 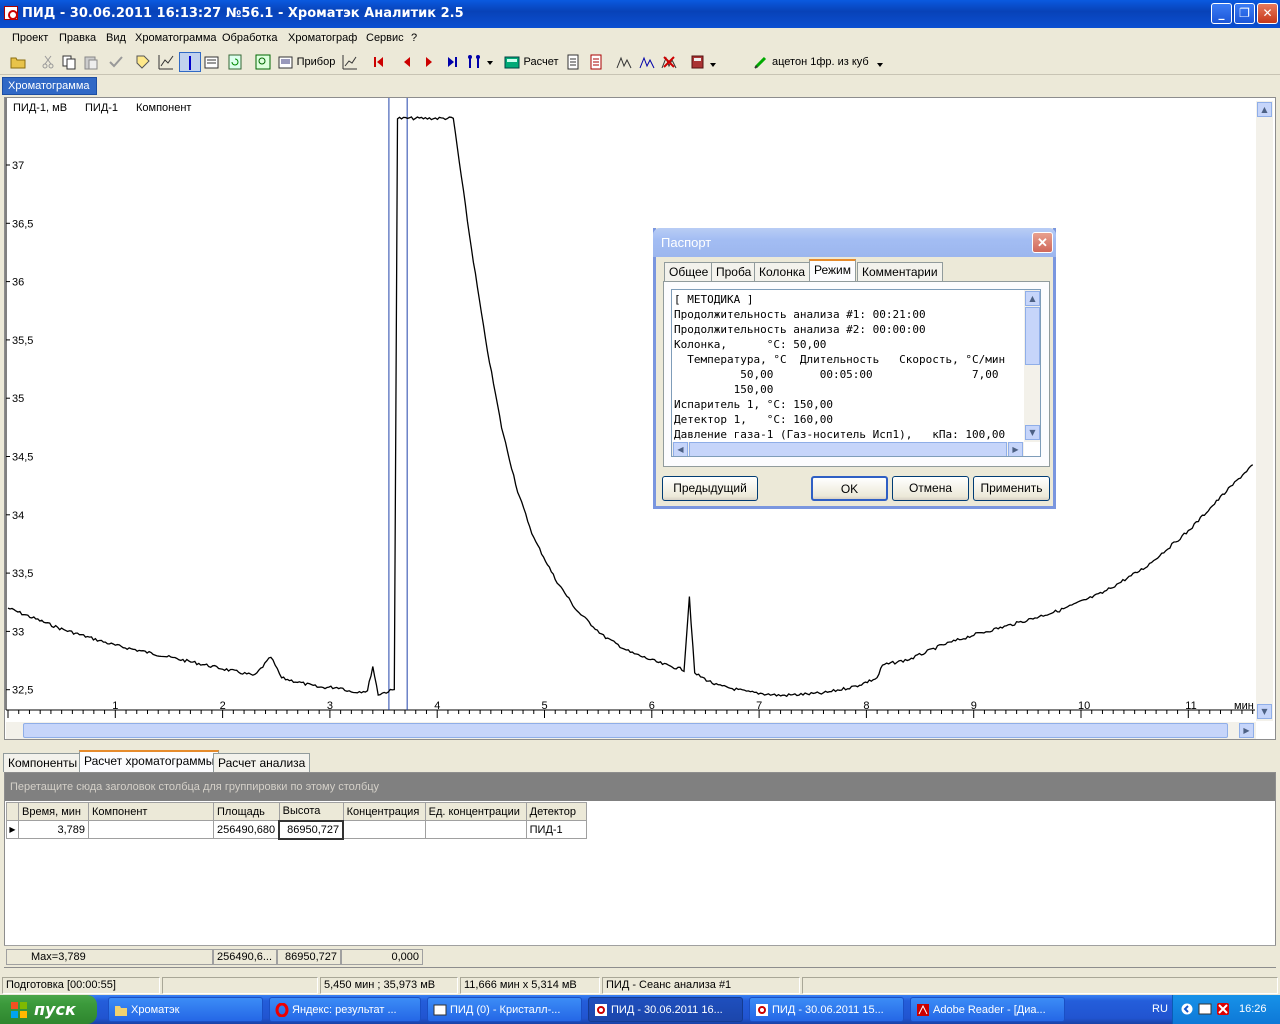 What do you see at coordinates (680, 449) in the screenshot?
I see `text-scroll-left-button: ◀` at bounding box center [680, 449].